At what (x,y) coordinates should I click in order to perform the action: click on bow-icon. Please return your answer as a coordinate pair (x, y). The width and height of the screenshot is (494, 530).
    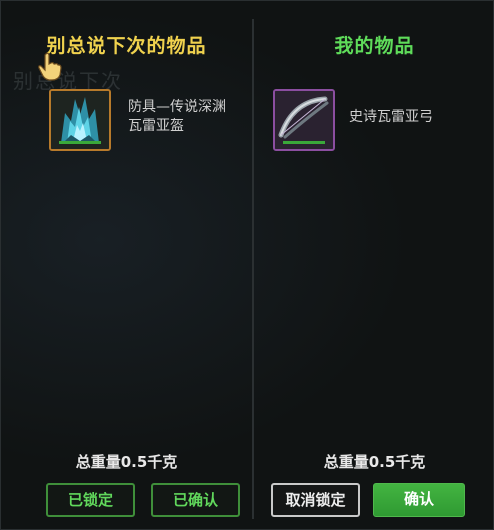
    Looking at the image, I should click on (304, 120).